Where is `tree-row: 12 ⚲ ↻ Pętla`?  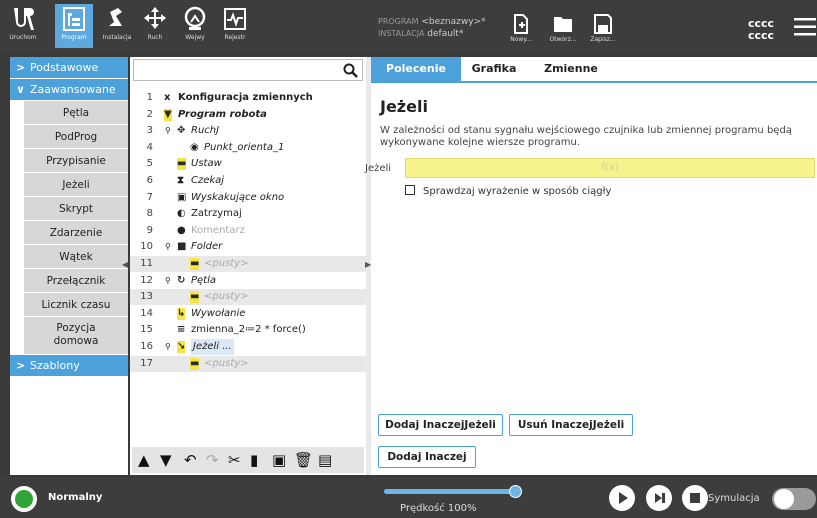
tree-row: 12 ⚲ ↻ Pętla is located at coordinates (248, 281).